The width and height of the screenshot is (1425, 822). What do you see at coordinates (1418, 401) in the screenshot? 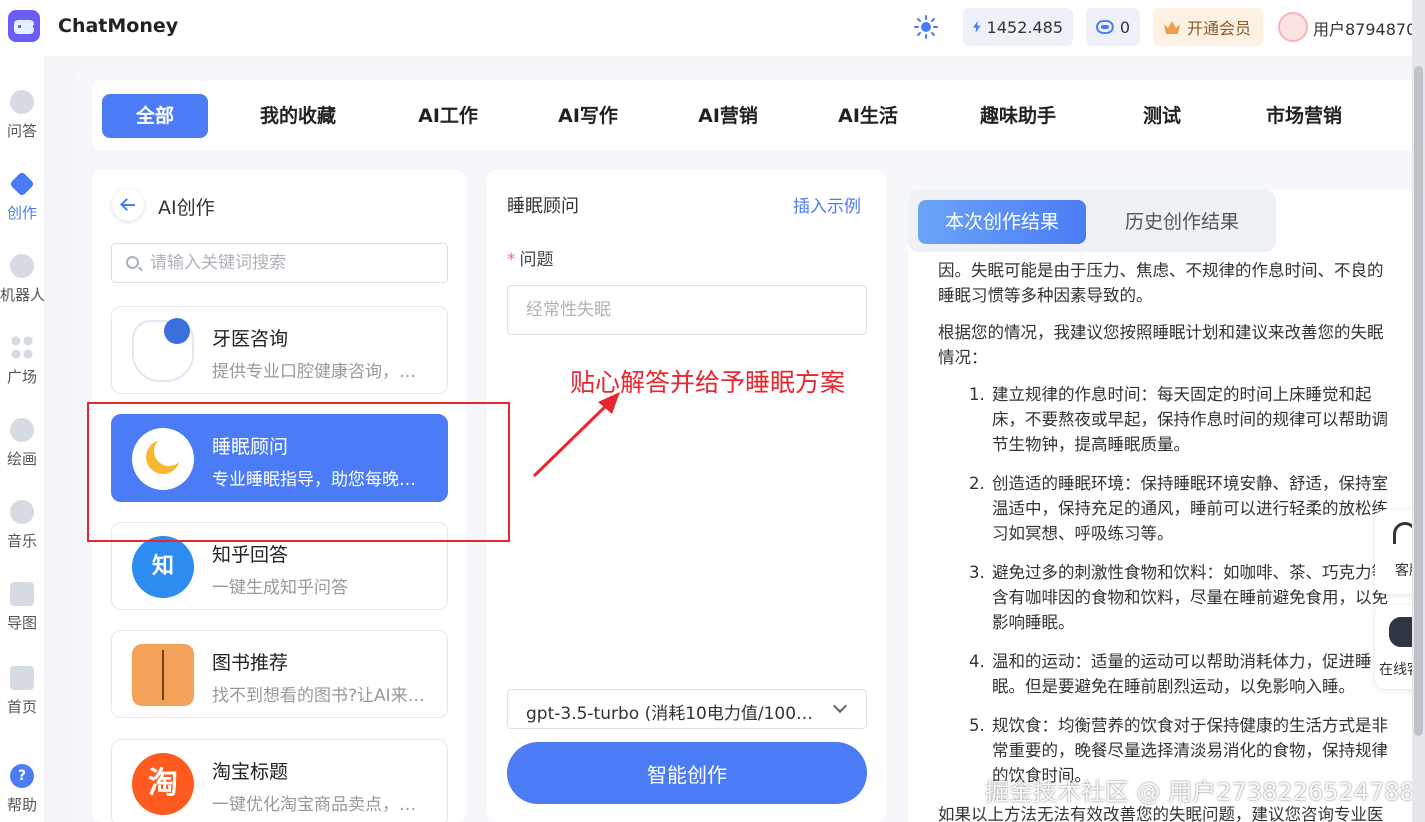
I see `scrollbar-thumb` at bounding box center [1418, 401].